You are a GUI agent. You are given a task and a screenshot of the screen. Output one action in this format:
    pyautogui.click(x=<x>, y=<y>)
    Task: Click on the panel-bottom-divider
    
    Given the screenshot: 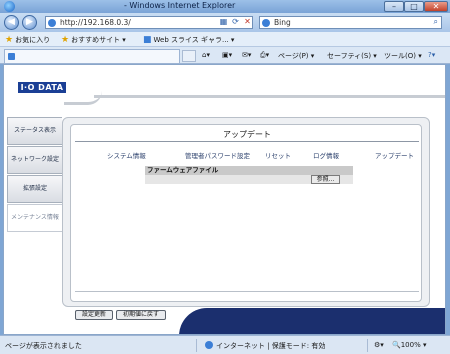 What is the action you would take?
    pyautogui.click(x=247, y=291)
    